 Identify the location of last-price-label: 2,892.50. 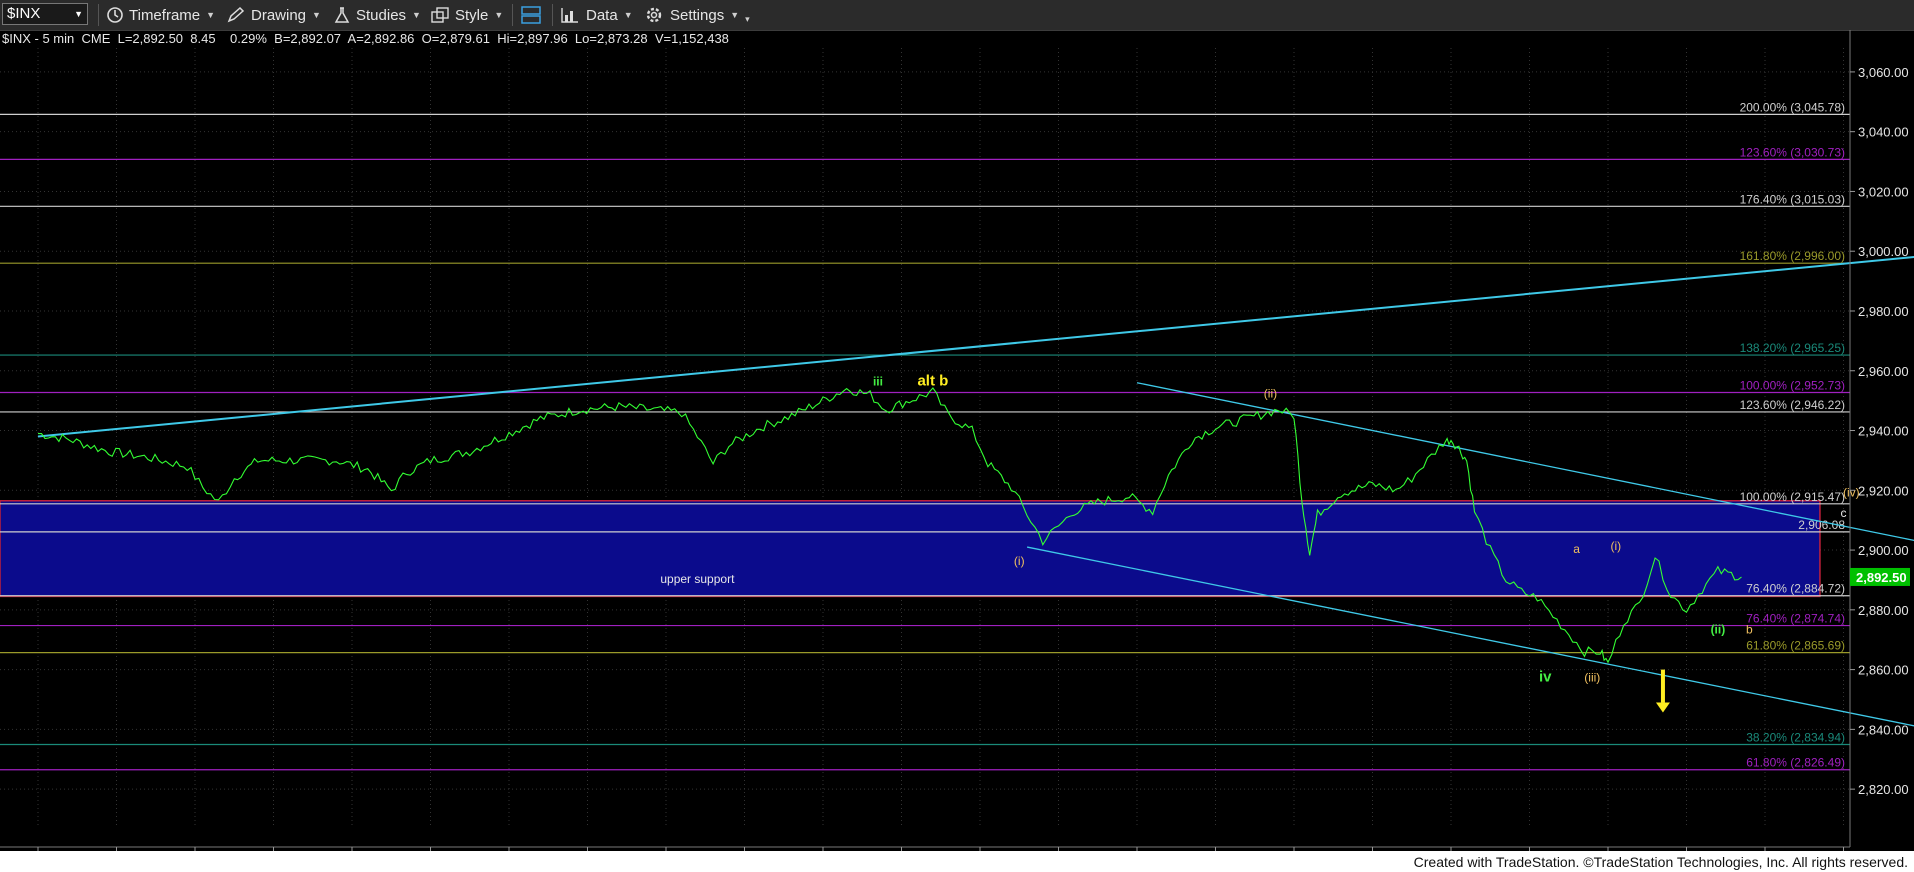
(1881, 577).